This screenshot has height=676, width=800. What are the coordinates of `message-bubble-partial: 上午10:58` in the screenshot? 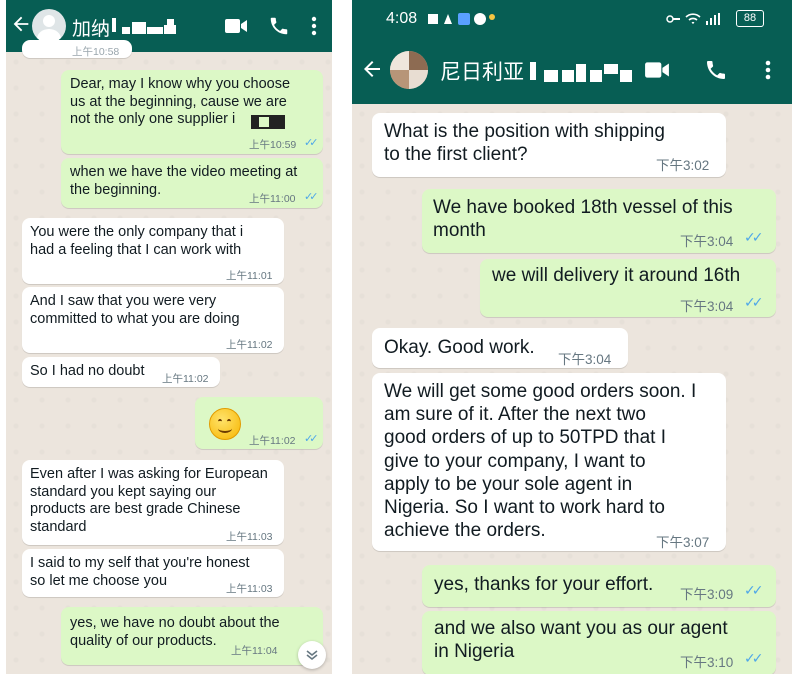 It's located at (77, 49).